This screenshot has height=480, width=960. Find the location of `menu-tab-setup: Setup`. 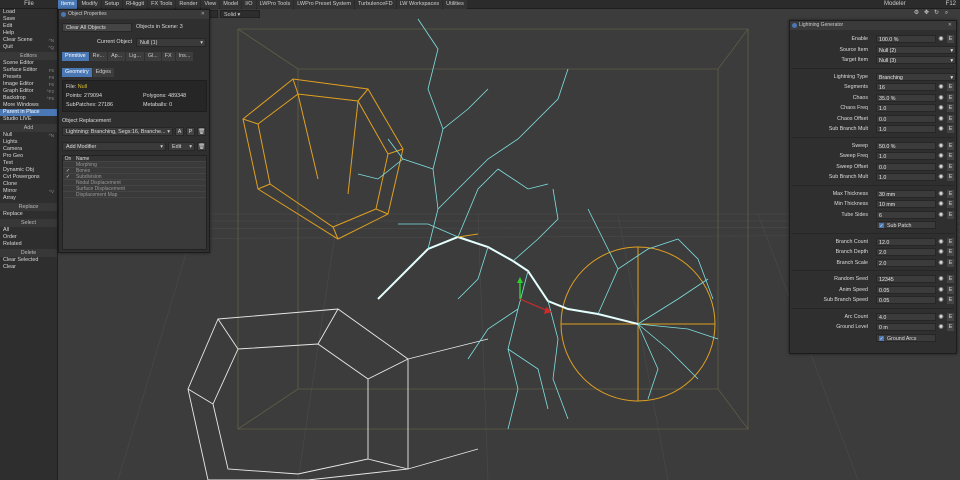

menu-tab-setup: Setup is located at coordinates (112, 4).